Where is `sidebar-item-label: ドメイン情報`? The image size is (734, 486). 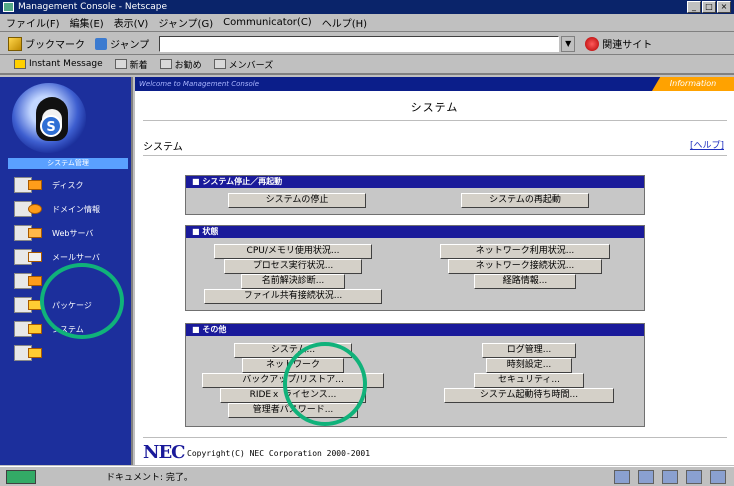
sidebar-item-label: ドメイン情報 is located at coordinates (76, 209).